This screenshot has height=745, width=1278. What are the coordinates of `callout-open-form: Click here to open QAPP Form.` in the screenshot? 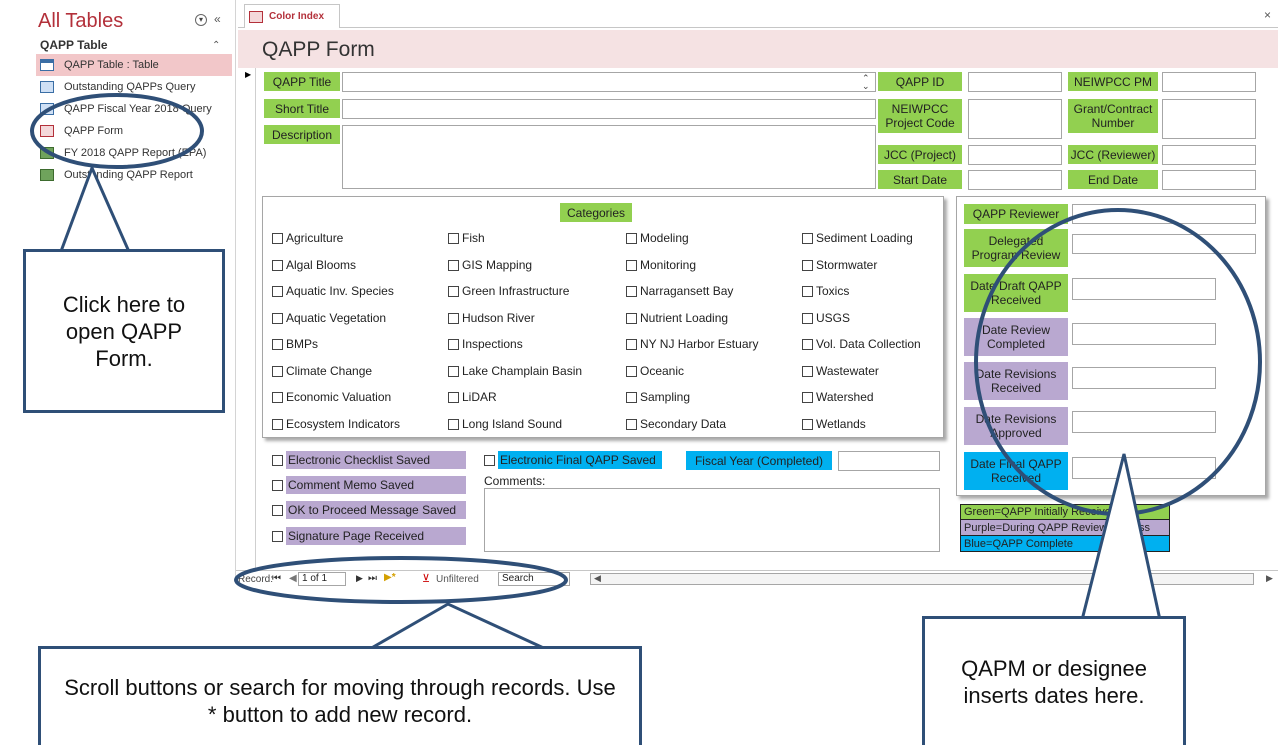 It's located at (124, 331).